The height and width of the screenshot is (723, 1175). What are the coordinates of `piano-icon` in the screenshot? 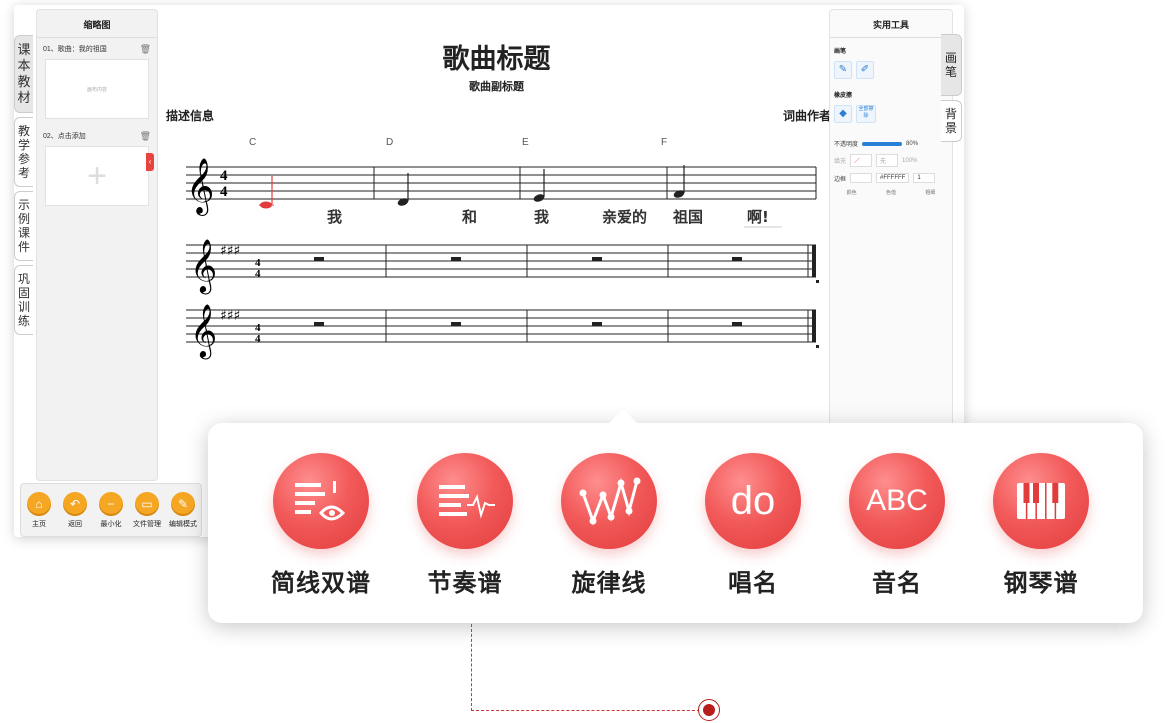 It's located at (1041, 501).